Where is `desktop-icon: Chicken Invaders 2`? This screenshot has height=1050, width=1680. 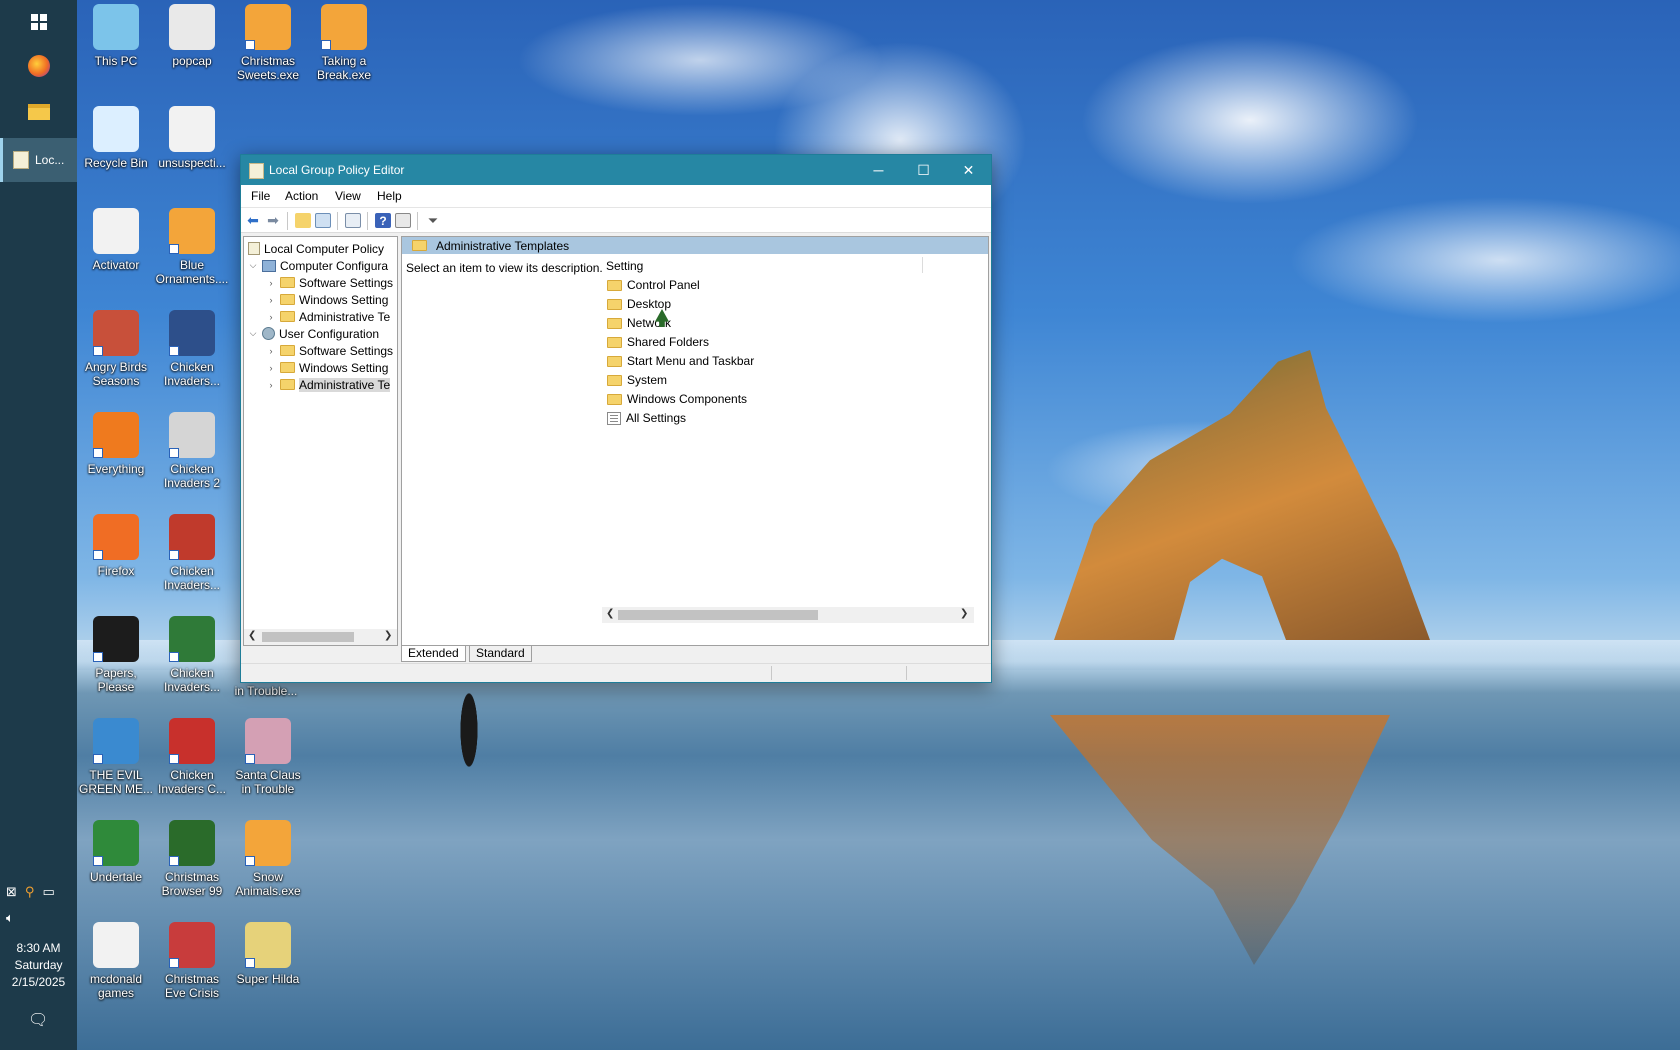 desktop-icon: Chicken Invaders 2 is located at coordinates (192, 451).